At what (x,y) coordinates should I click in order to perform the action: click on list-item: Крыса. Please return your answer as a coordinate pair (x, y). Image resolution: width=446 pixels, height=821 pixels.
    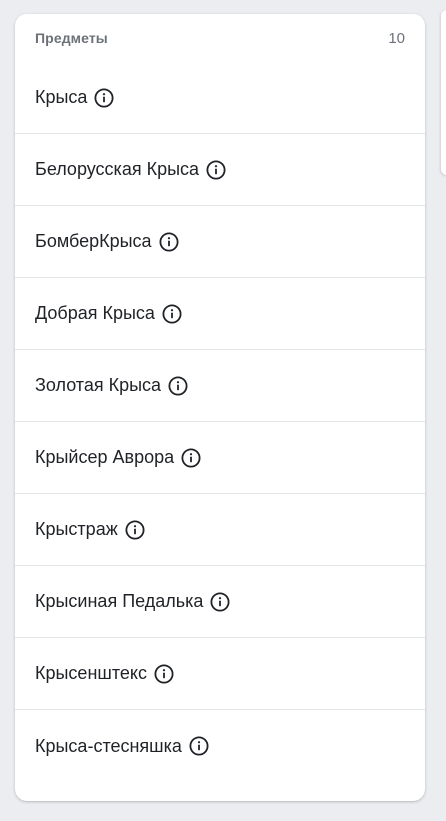
    Looking at the image, I should click on (220, 98).